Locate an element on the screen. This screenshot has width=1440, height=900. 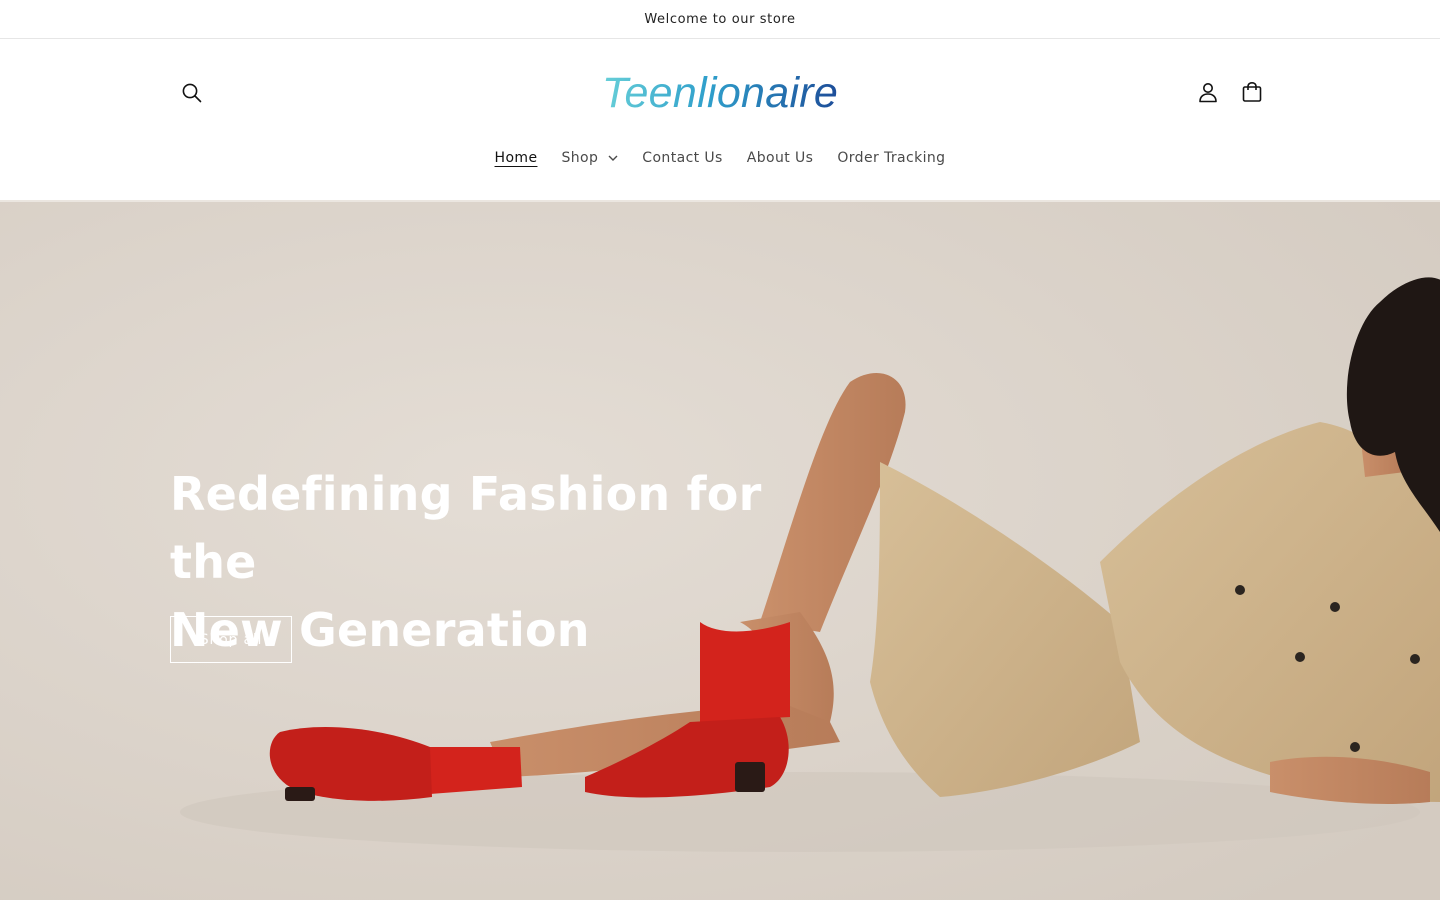
announcement-text: Welcome to our store is located at coordinates (720, 19).